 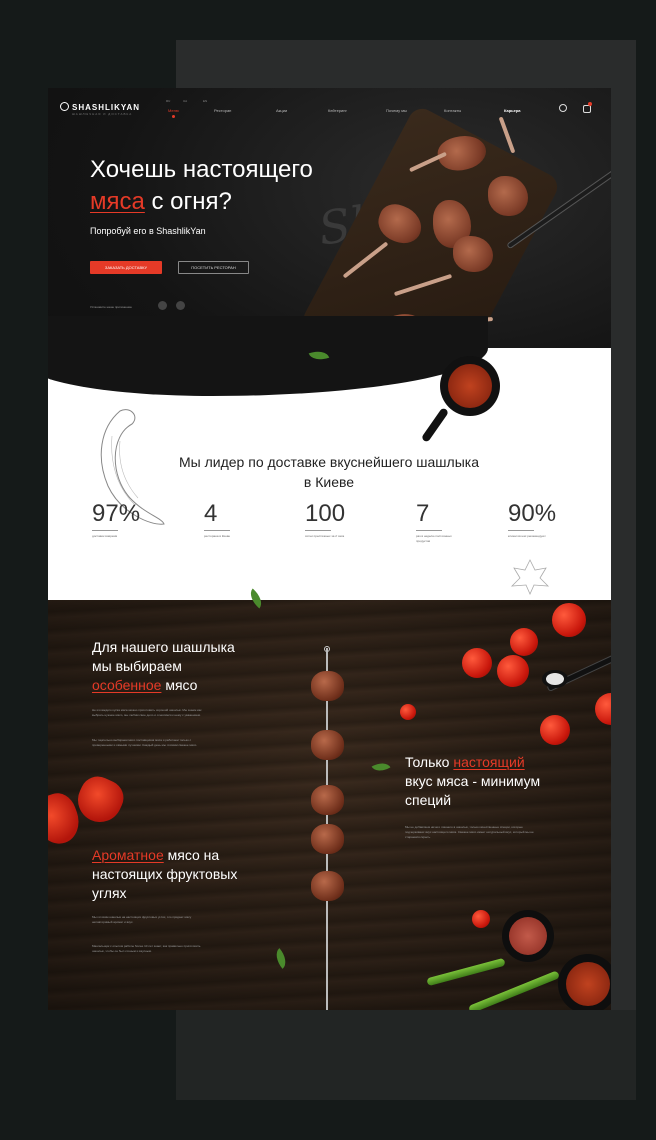 I want to click on hero-subtitle: Попробуй его в ShashlikYan, so click(x=148, y=231).